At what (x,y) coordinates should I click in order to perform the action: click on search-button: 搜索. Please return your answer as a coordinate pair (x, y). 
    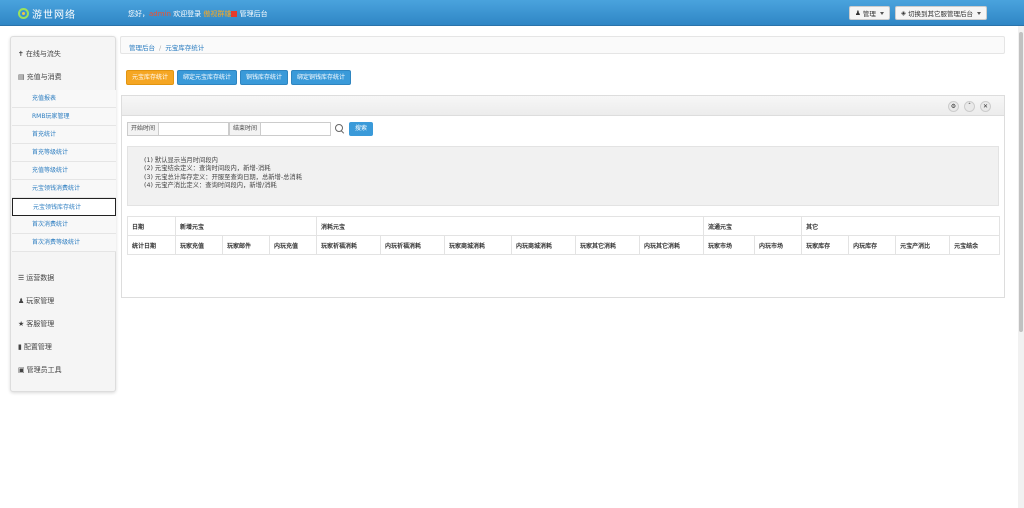
    Looking at the image, I should click on (361, 129).